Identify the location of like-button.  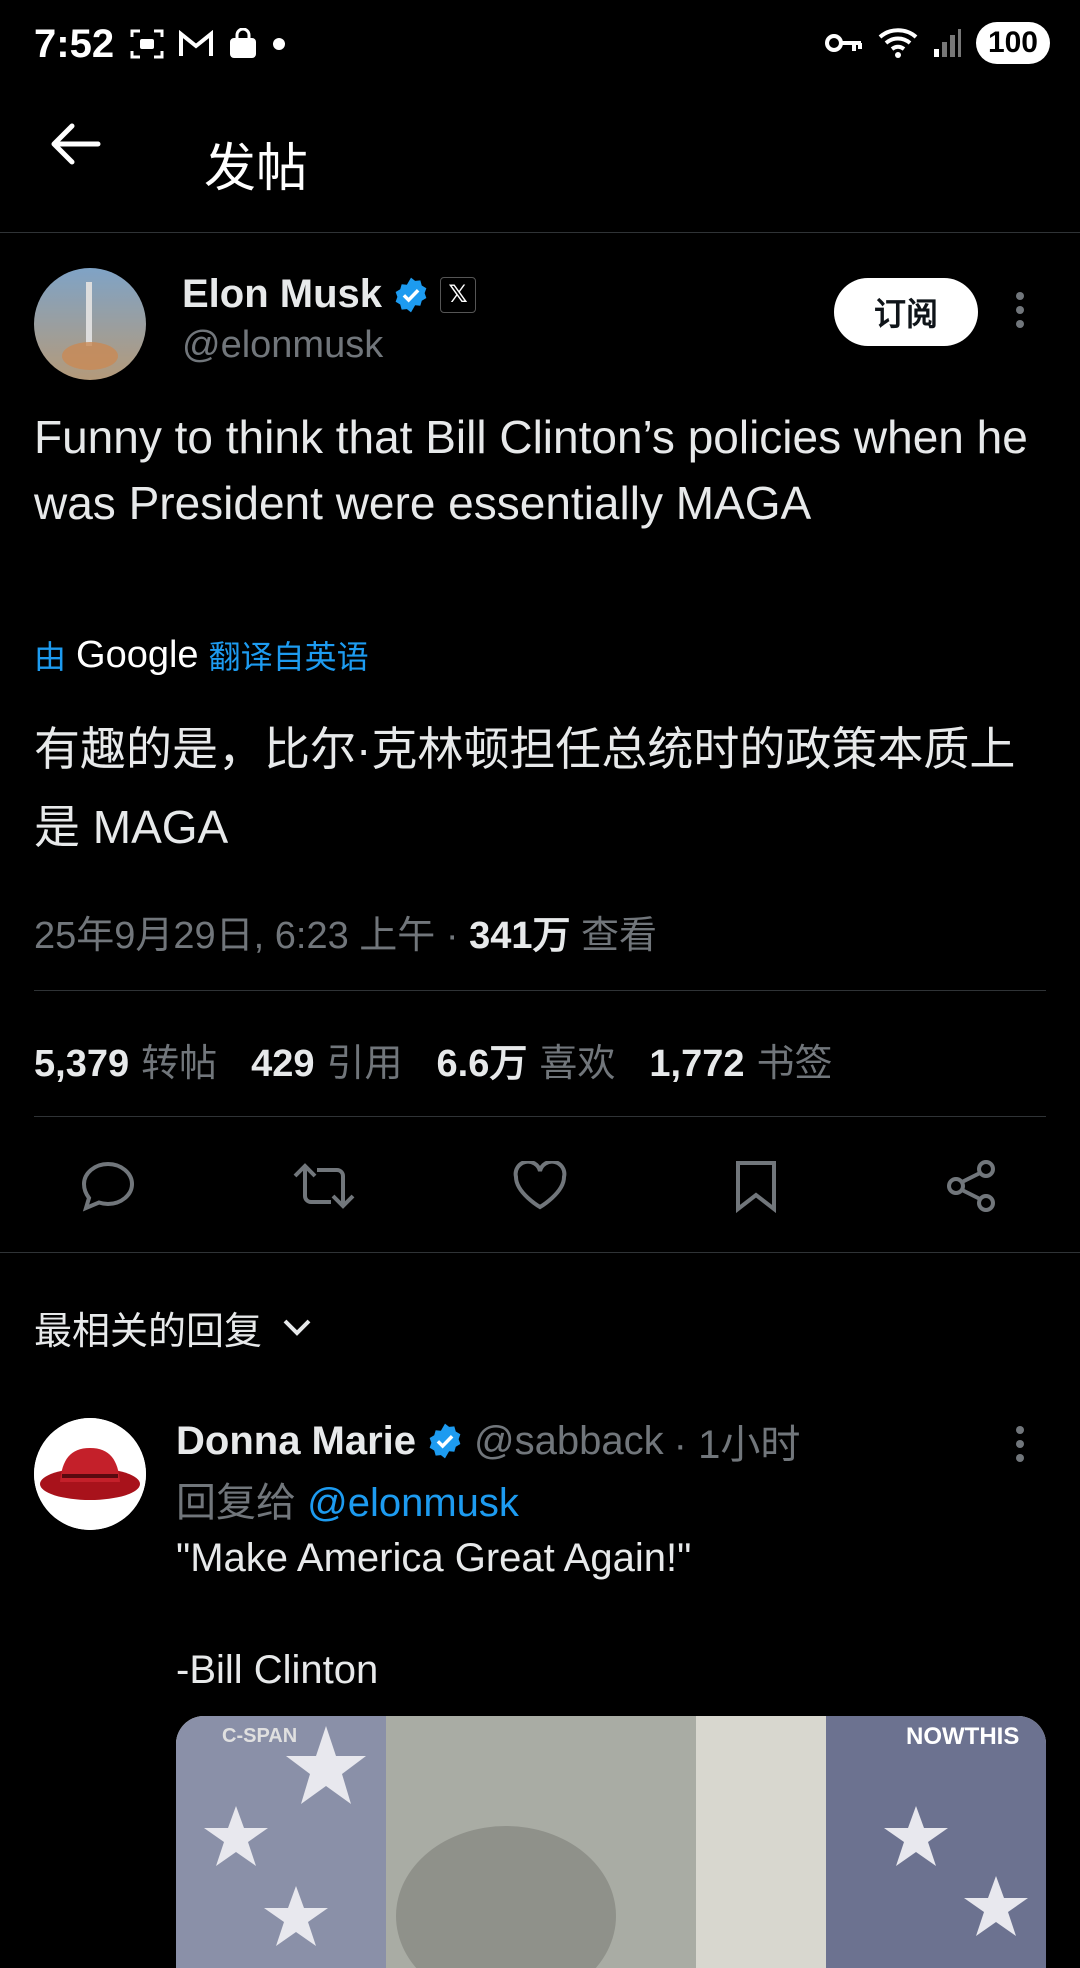
(540, 1186).